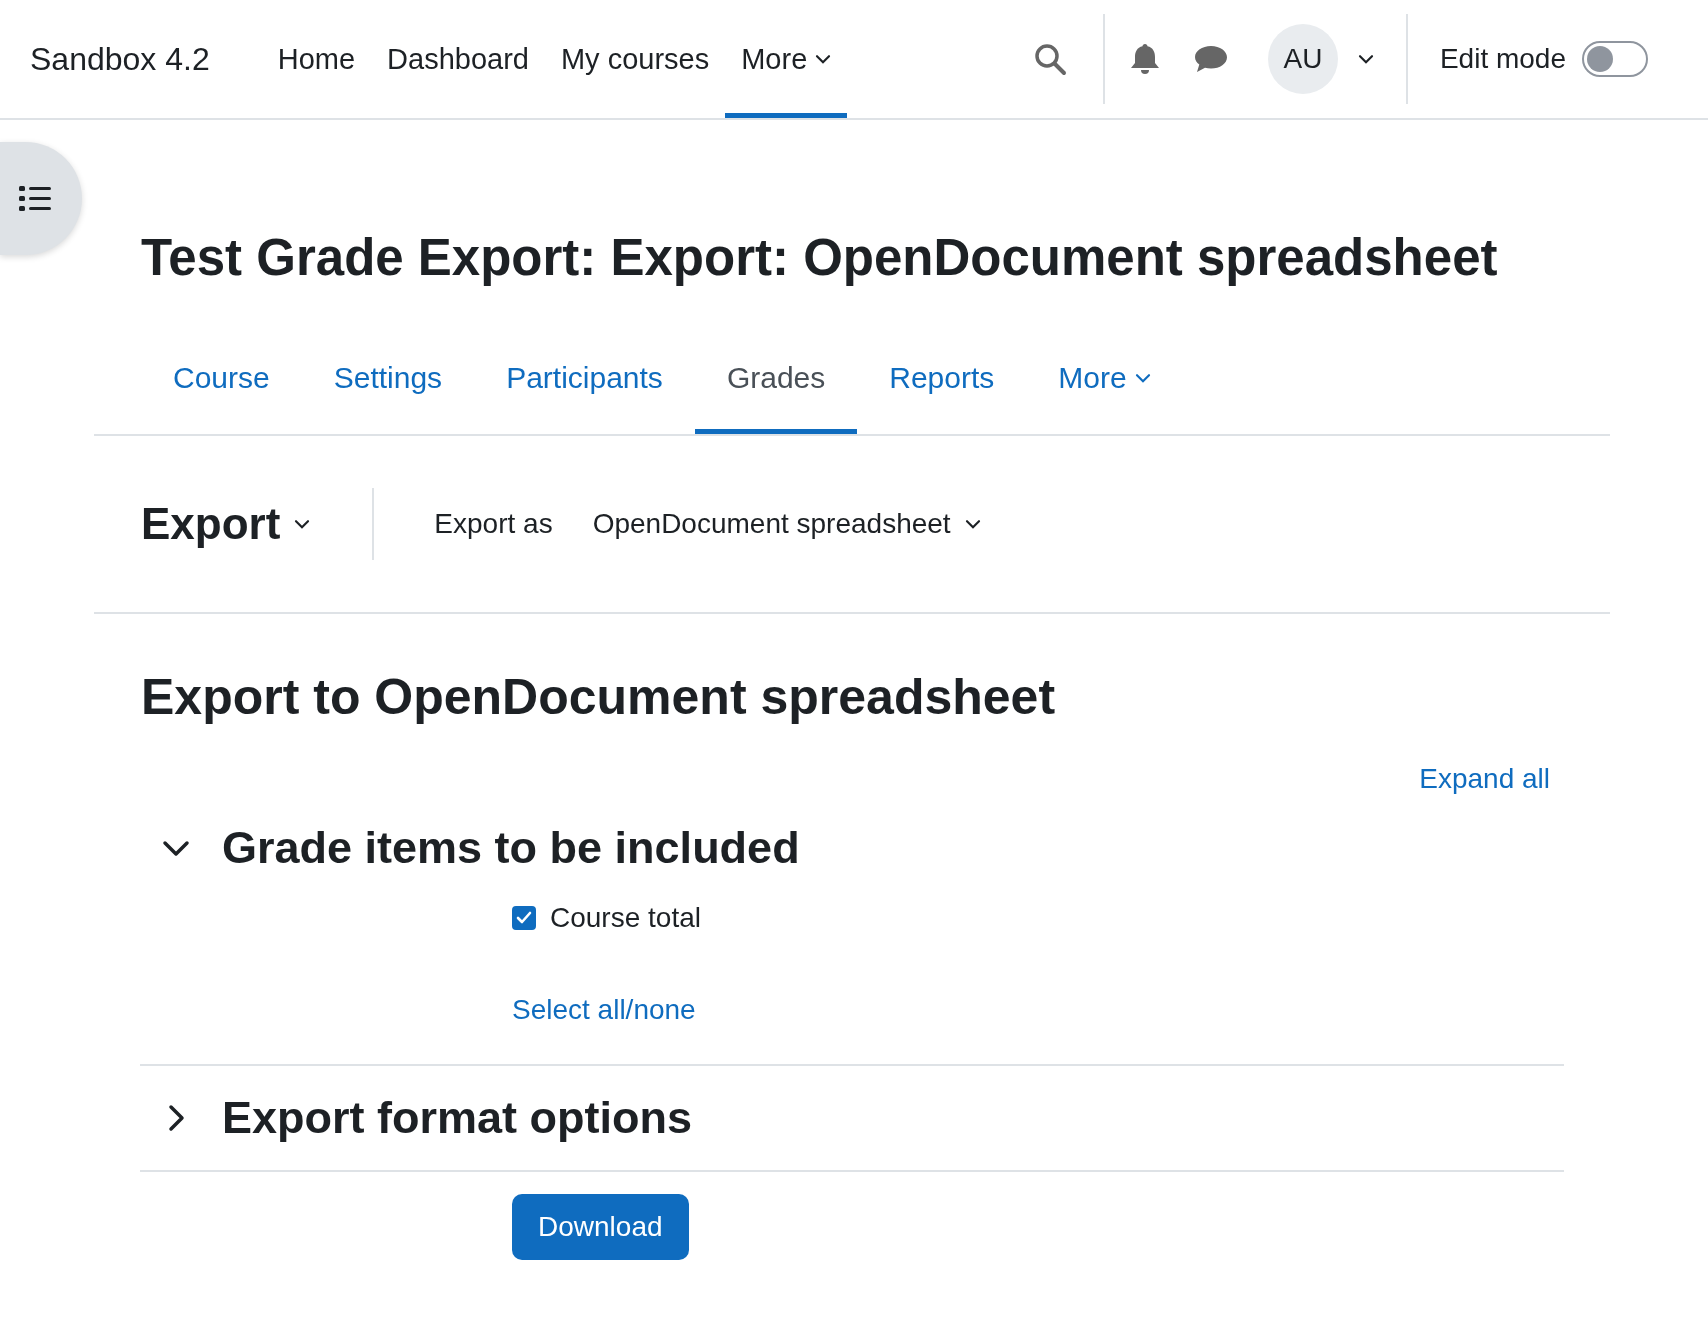 This screenshot has width=1708, height=1322. What do you see at coordinates (786, 524) in the screenshot?
I see `export-format-select: OpenDocument spreadsheet` at bounding box center [786, 524].